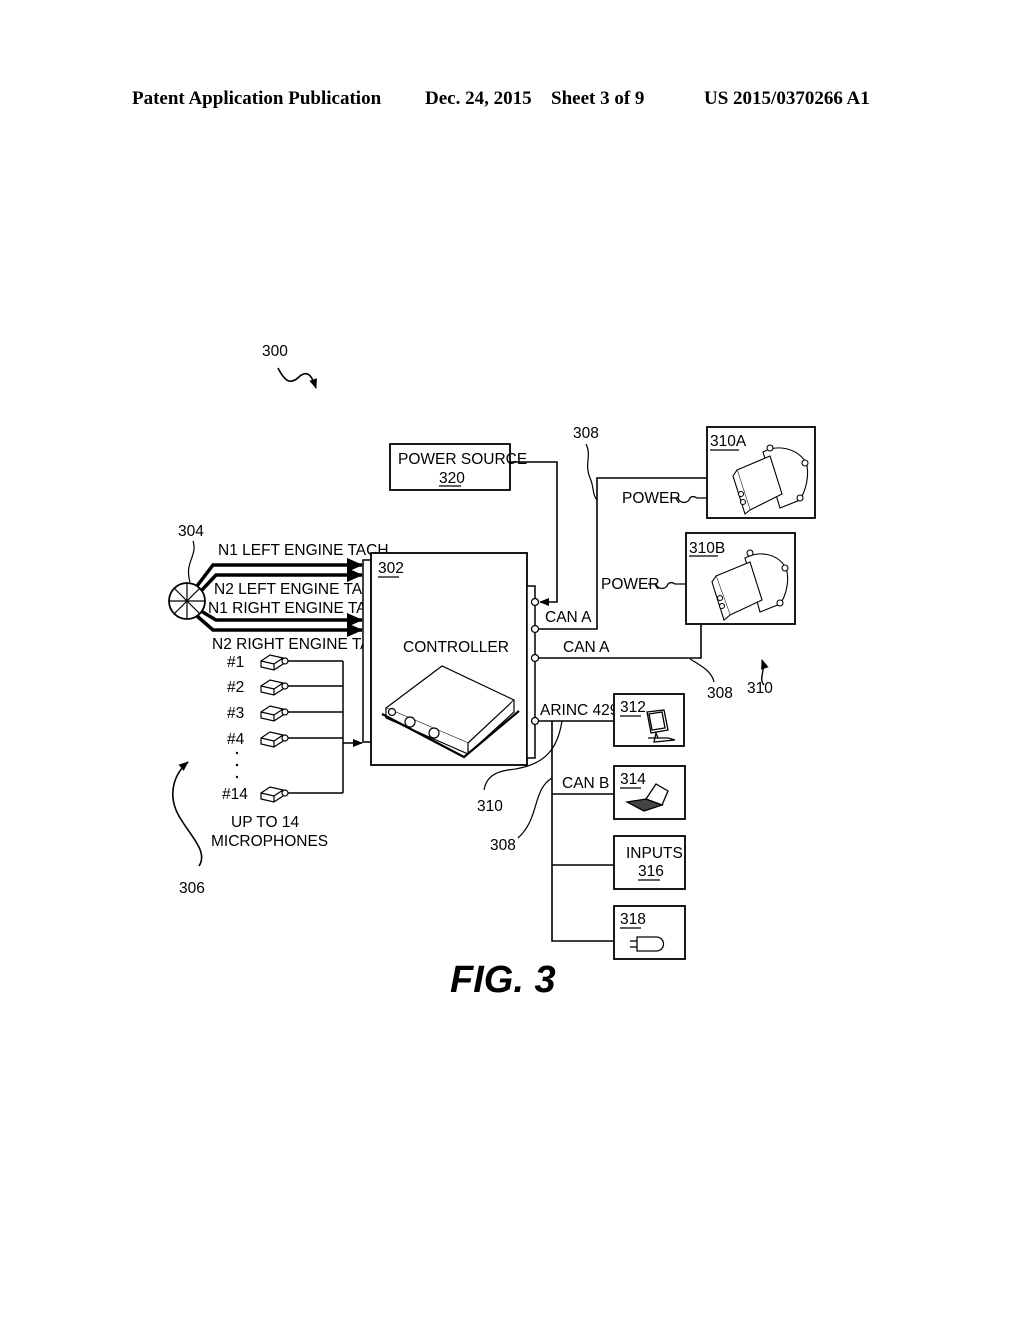 This screenshot has height=1320, width=1024. I want to click on device-312-display: 312, so click(649, 720).